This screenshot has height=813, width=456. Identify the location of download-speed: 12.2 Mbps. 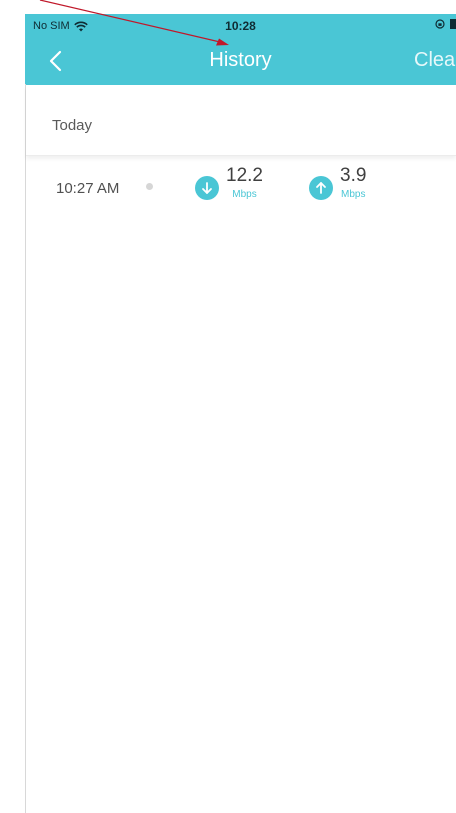
(229, 183).